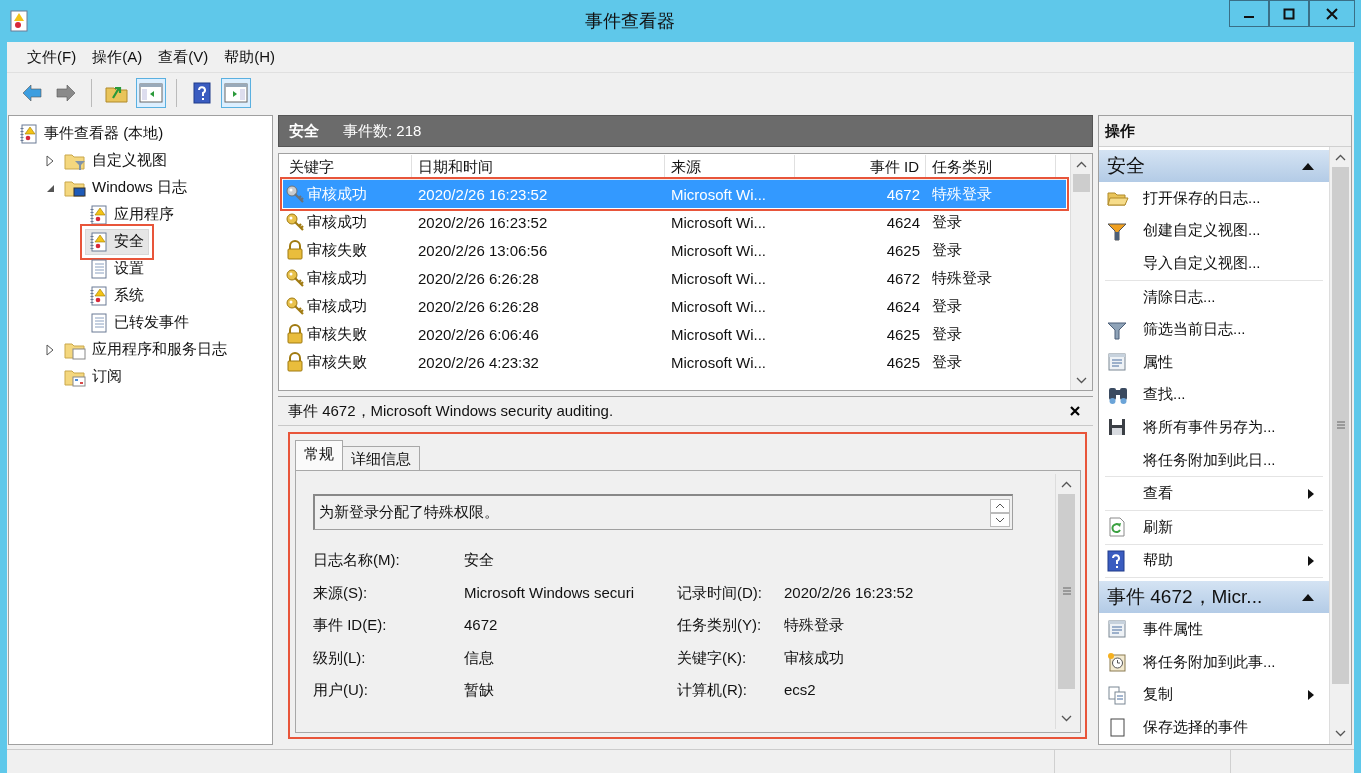  I want to click on tree-item: 设置, so click(117, 268).